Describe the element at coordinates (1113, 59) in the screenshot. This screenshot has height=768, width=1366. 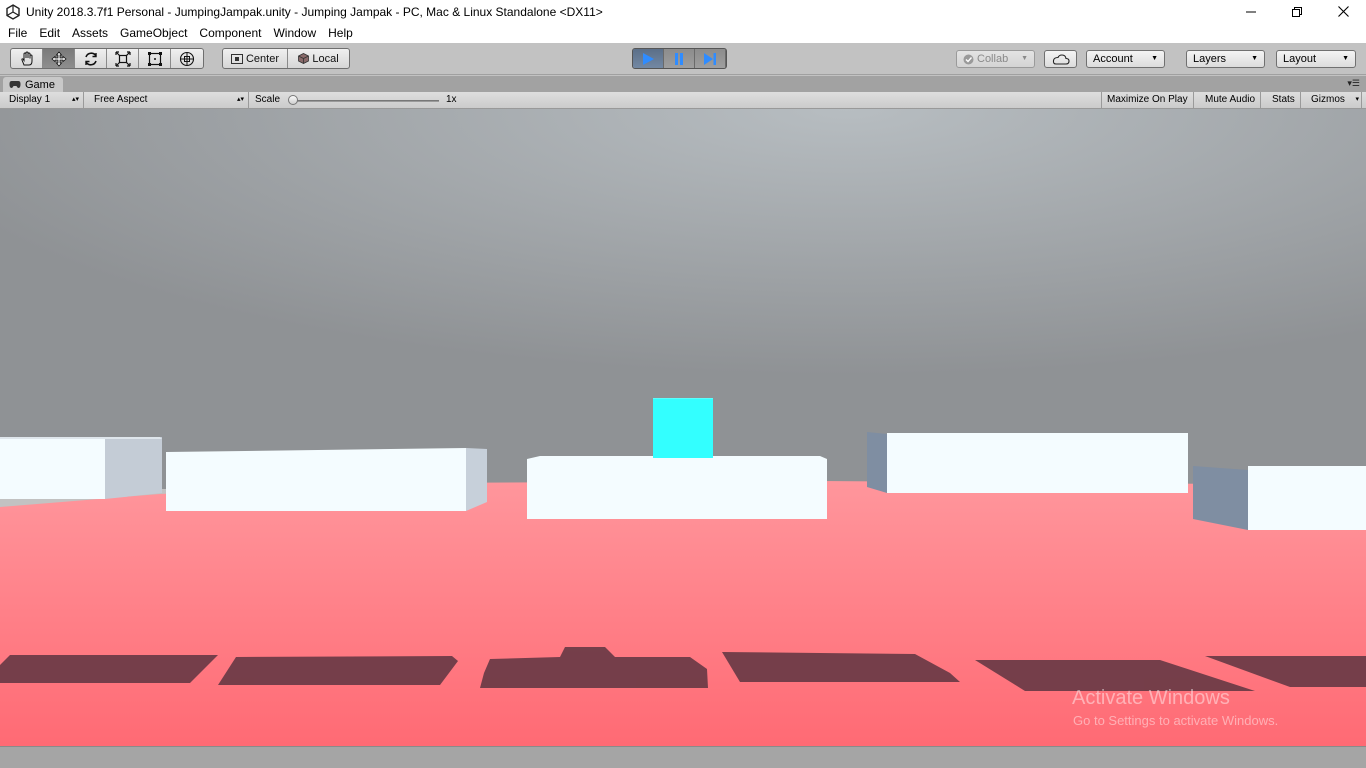
I see `account-label: Account` at that location.